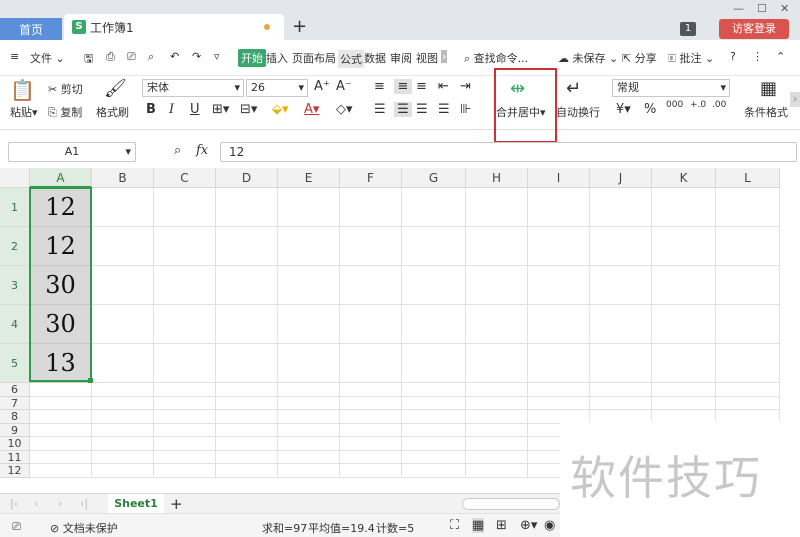 The image size is (800, 537). I want to click on row-header-2: 2, so click(15, 246).